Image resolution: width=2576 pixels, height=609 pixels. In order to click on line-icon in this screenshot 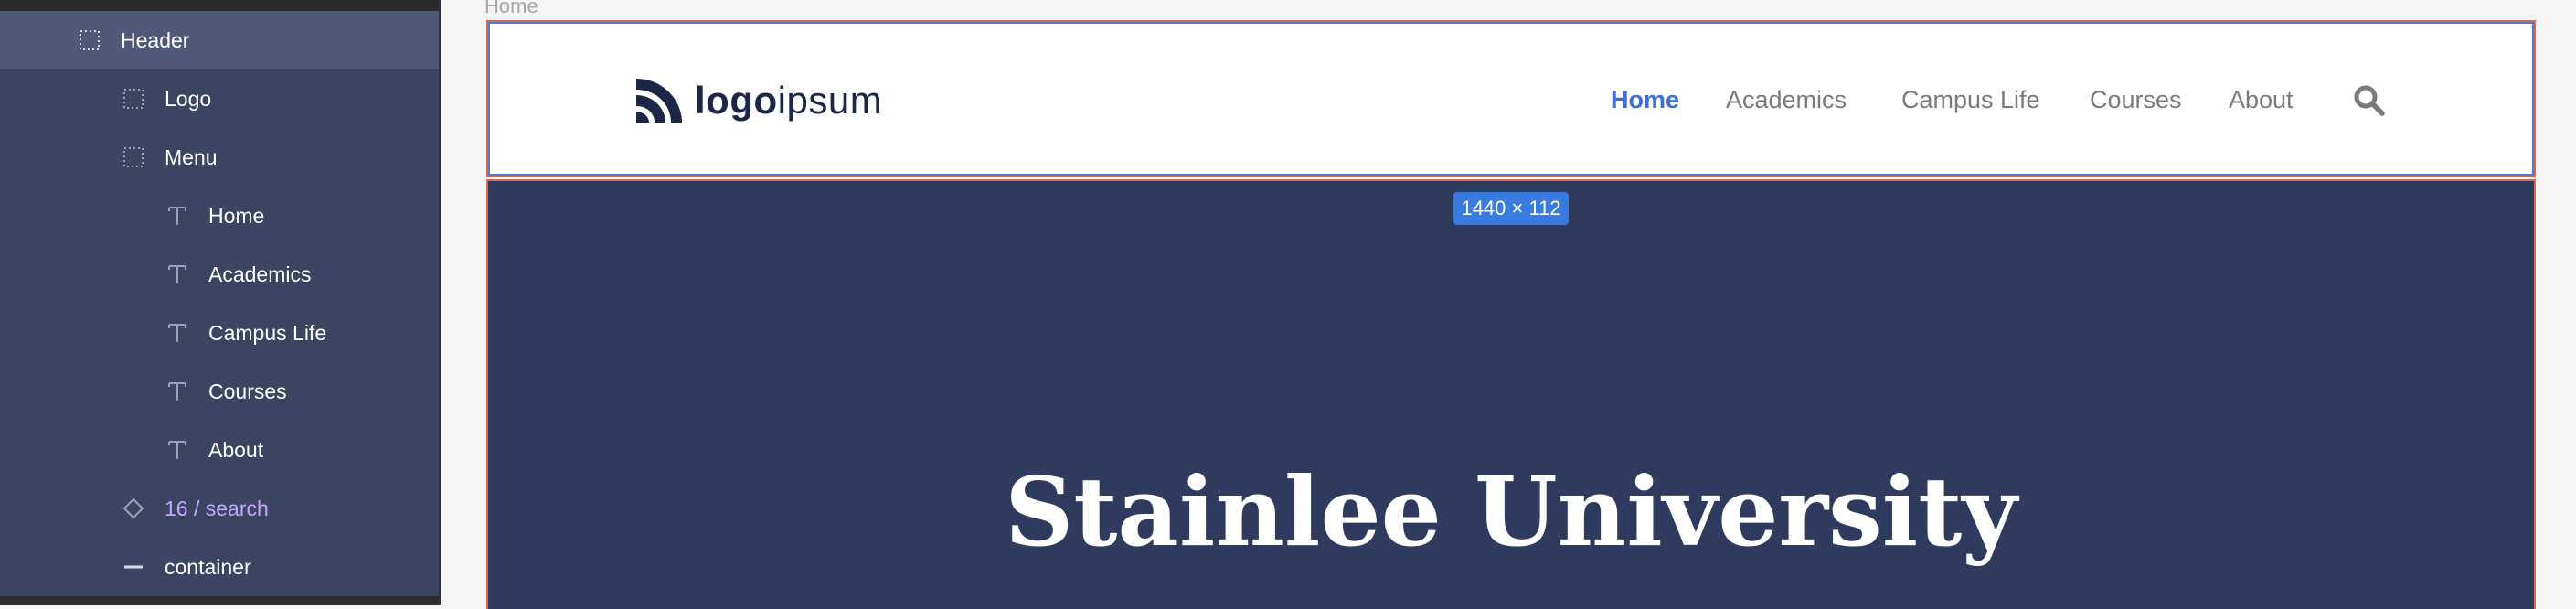, I will do `click(133, 567)`.